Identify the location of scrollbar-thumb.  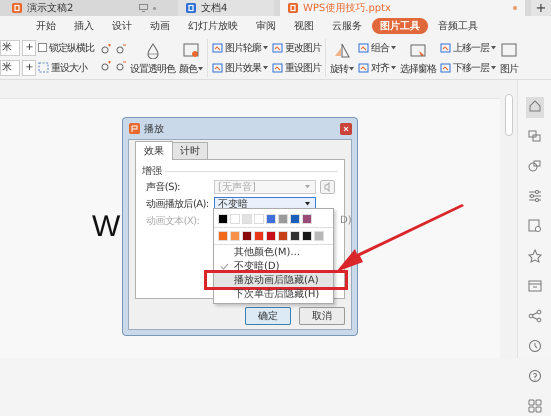
(509, 115).